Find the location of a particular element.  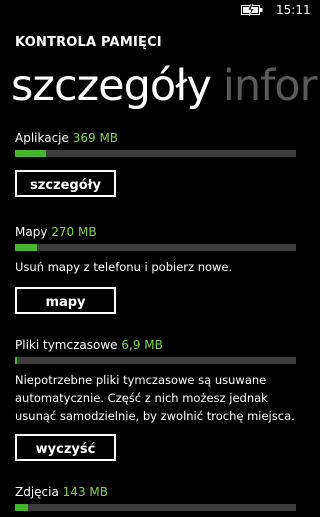

section-label: Pliki tymczasowe 6,9 MB is located at coordinates (155, 345).